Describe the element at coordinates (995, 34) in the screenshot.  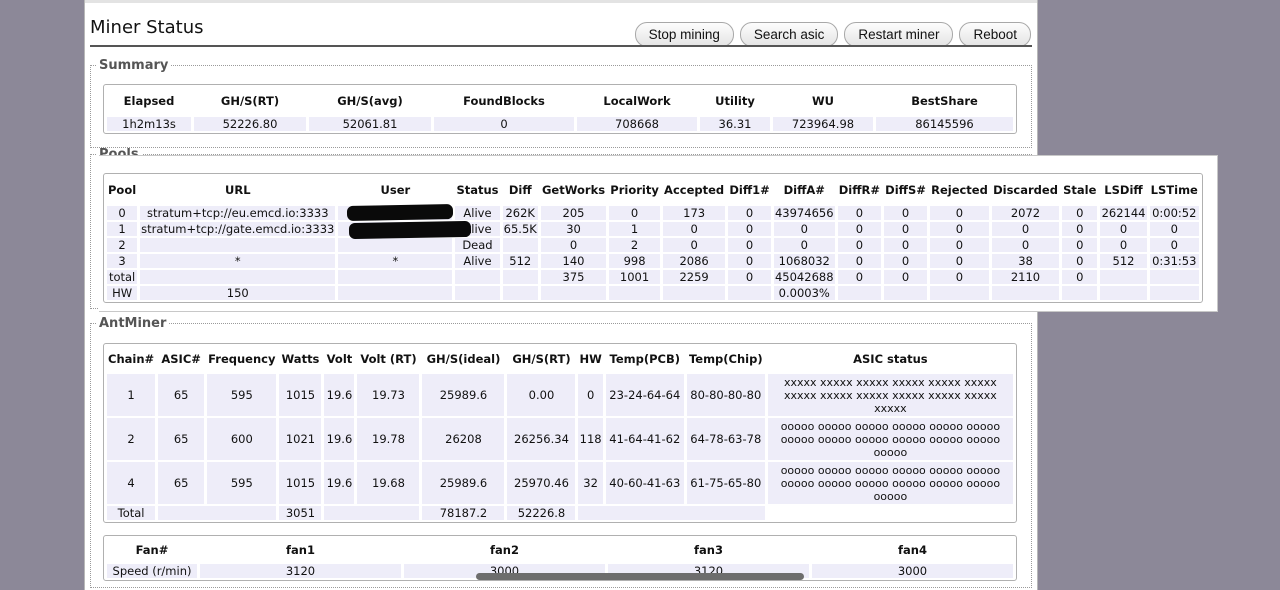
I see `reboot-button: Reboot` at that location.